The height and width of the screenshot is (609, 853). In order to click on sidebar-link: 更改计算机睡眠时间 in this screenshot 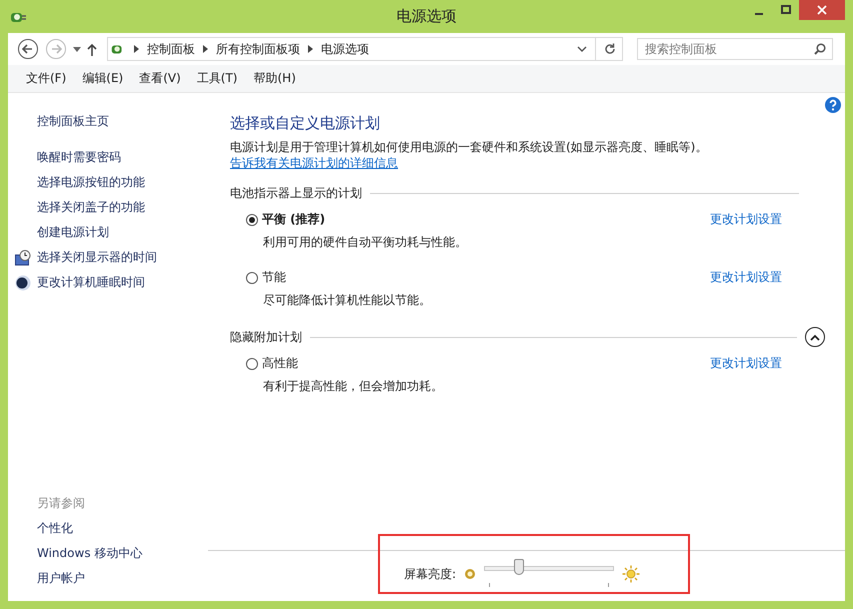, I will do `click(88, 282)`.